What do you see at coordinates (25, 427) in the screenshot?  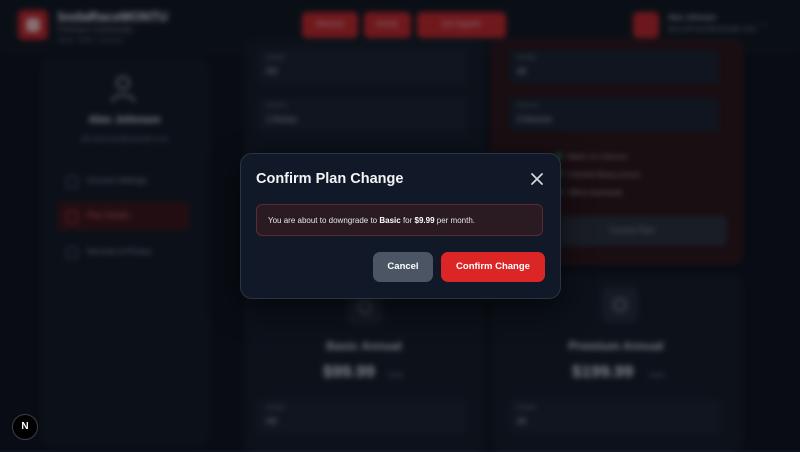 I see `dev-tools-badge: N` at bounding box center [25, 427].